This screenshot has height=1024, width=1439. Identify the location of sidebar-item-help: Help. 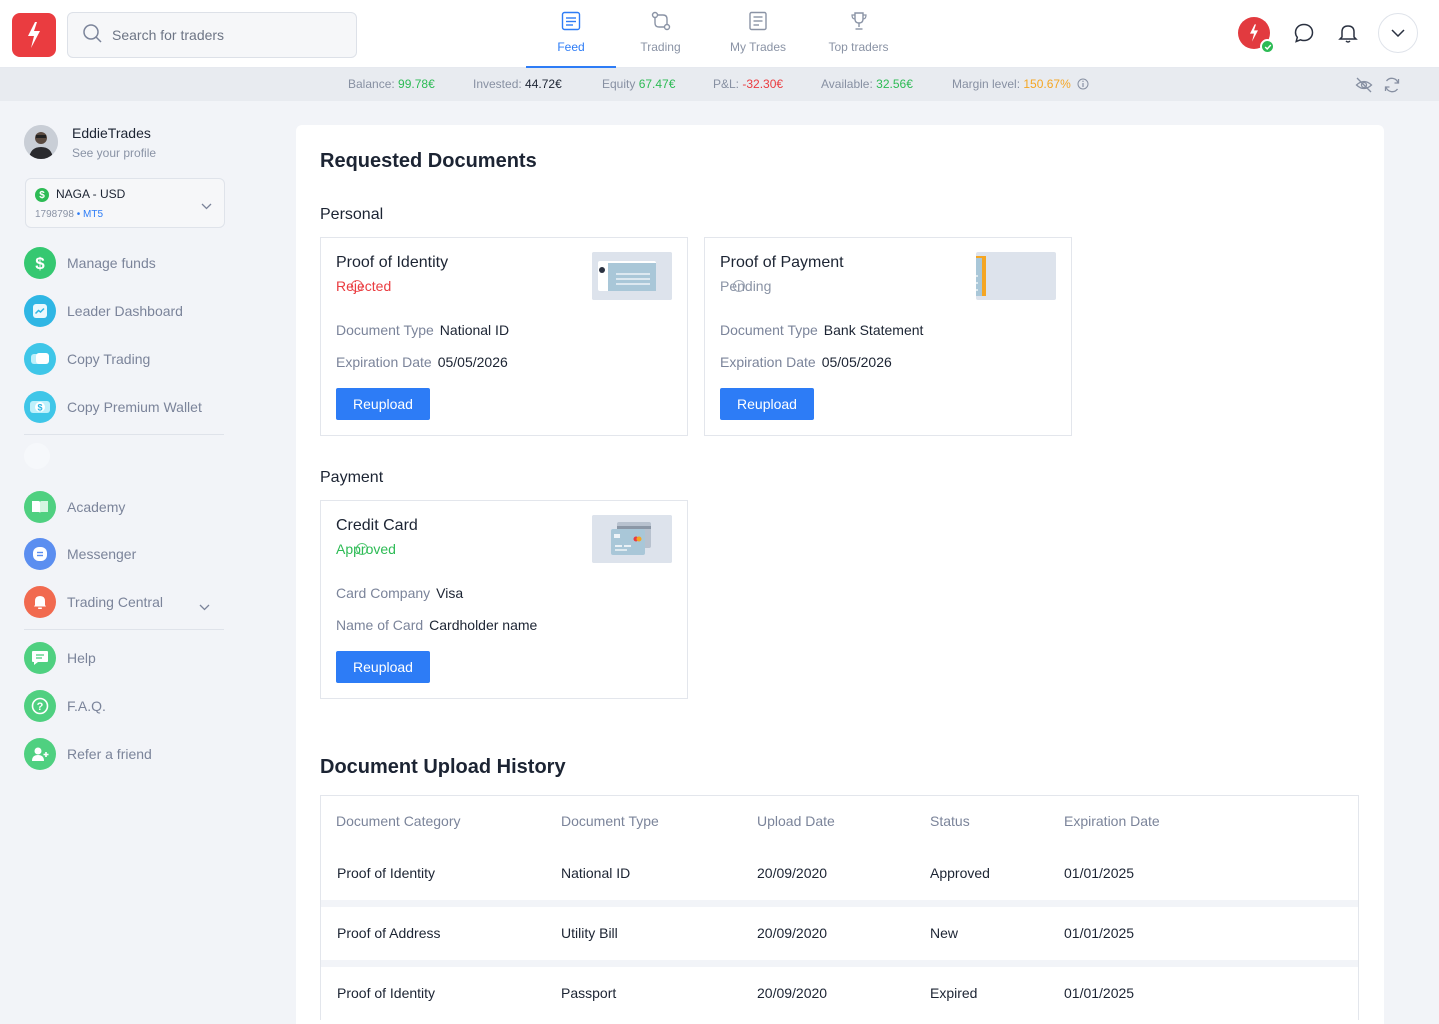
(60, 658).